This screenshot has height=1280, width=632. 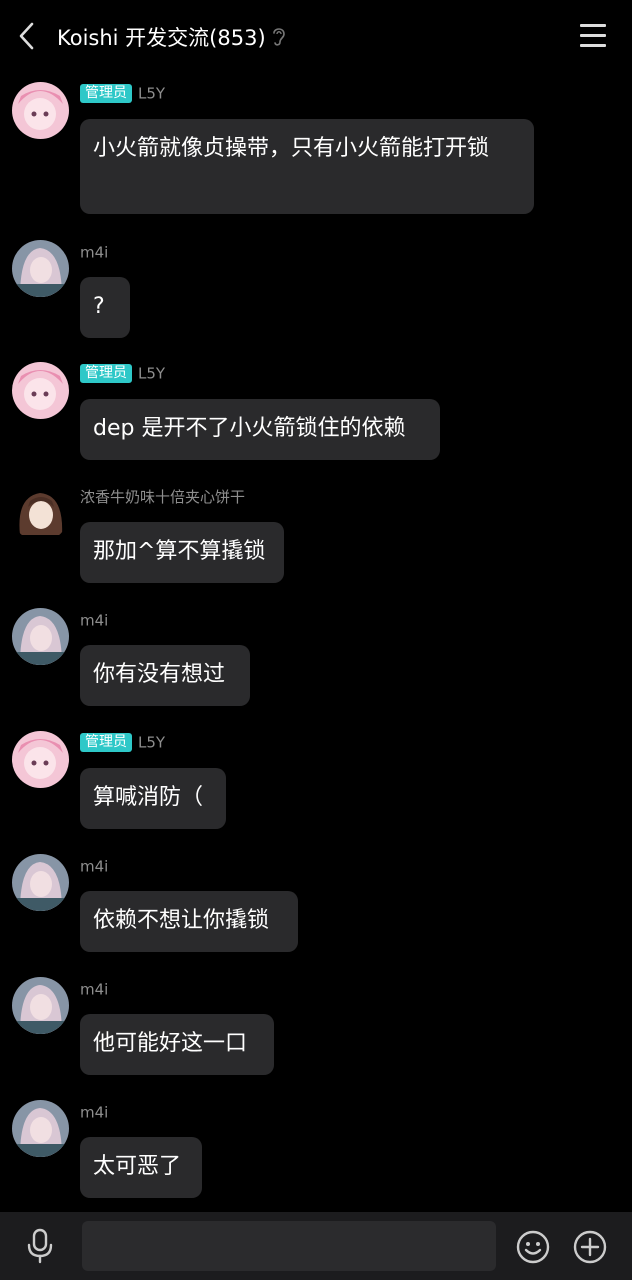 What do you see at coordinates (40, 1246) in the screenshot?
I see `microphone-icon` at bounding box center [40, 1246].